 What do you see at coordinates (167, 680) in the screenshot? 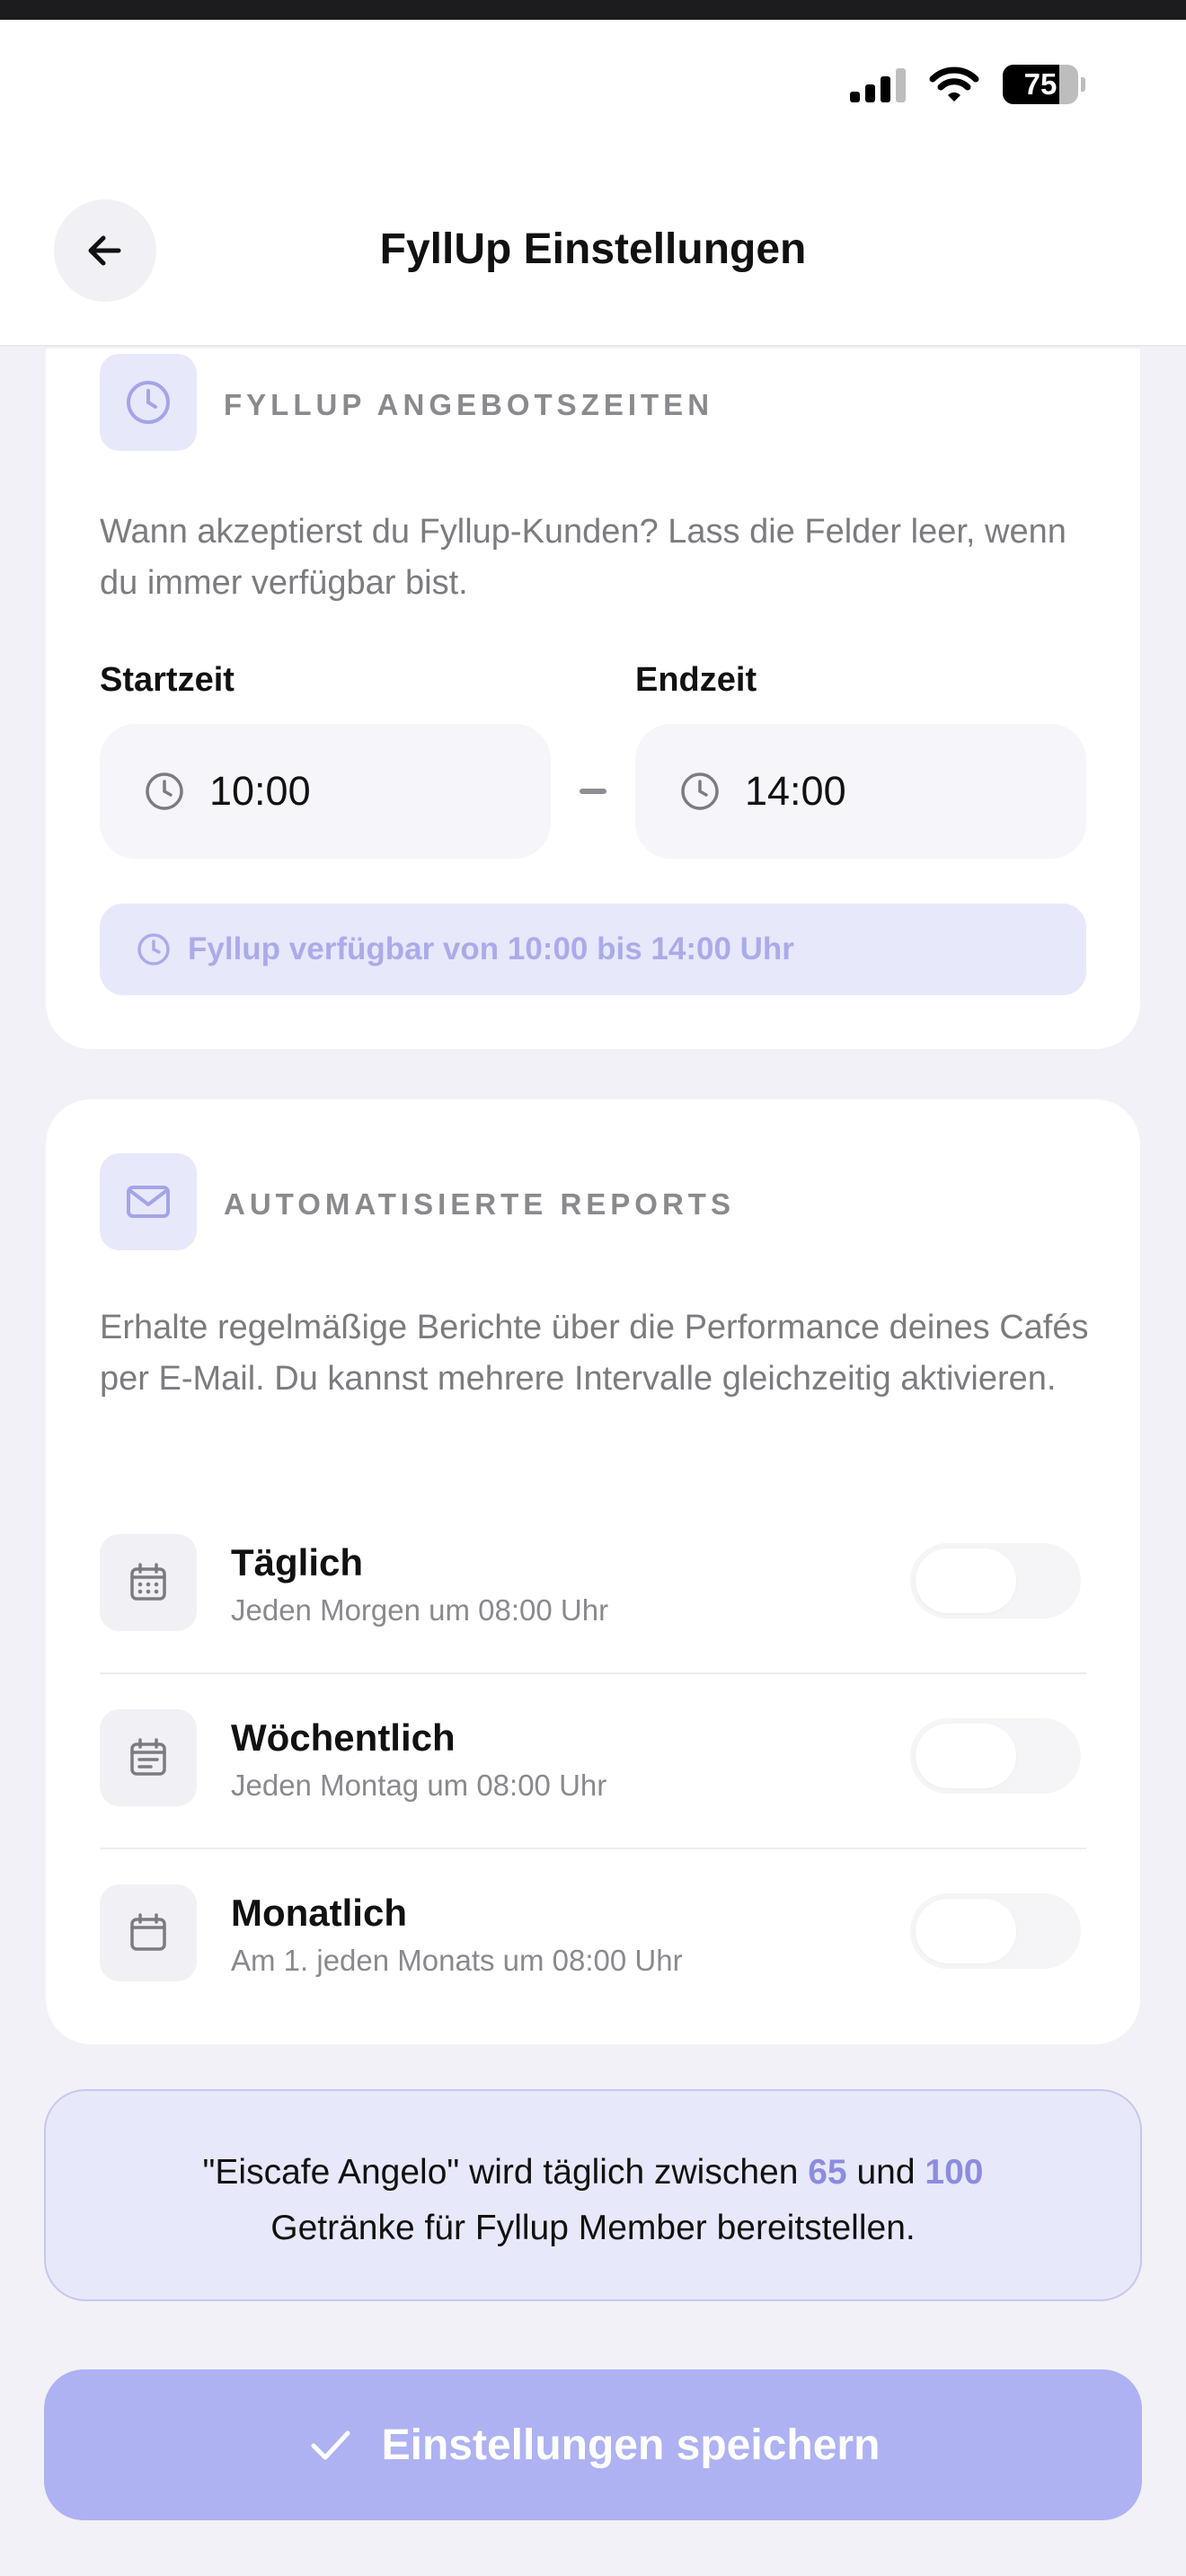
I see `start-time-label: Startzeit` at bounding box center [167, 680].